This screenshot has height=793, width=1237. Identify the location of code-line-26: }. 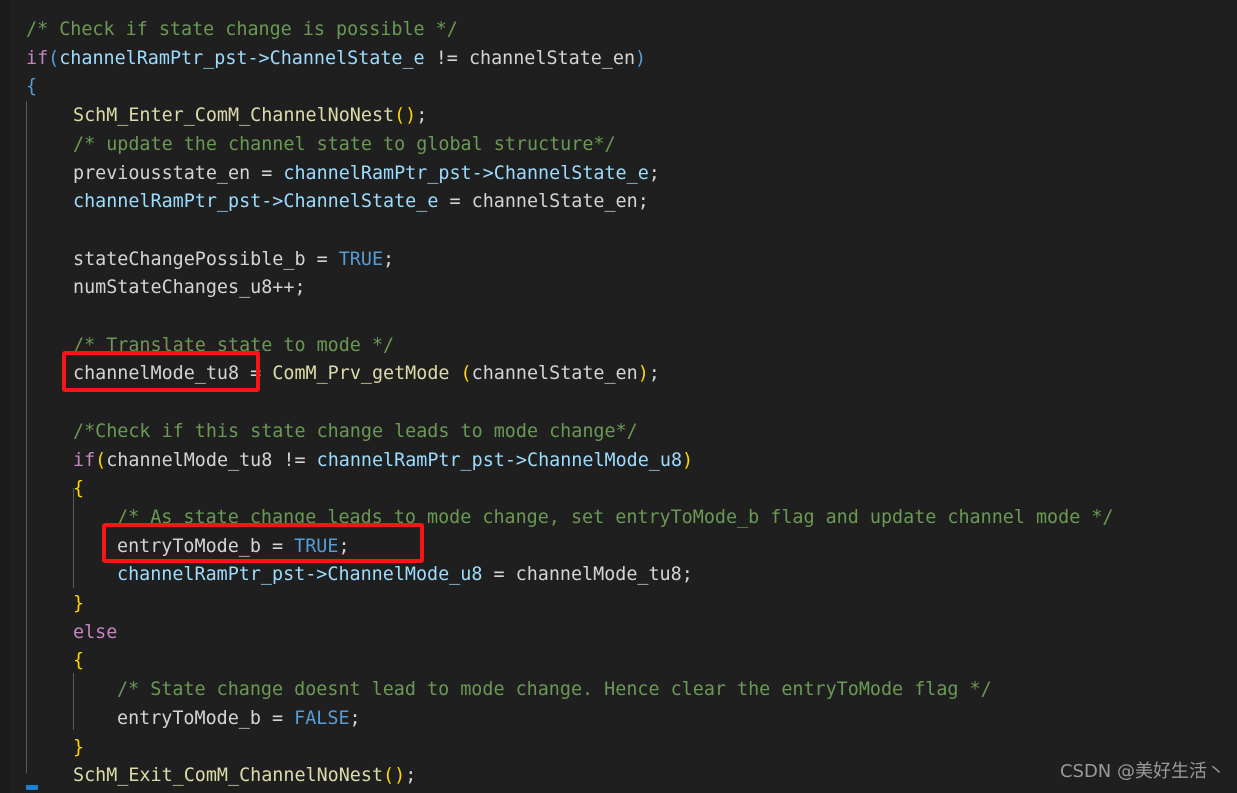
(78, 748).